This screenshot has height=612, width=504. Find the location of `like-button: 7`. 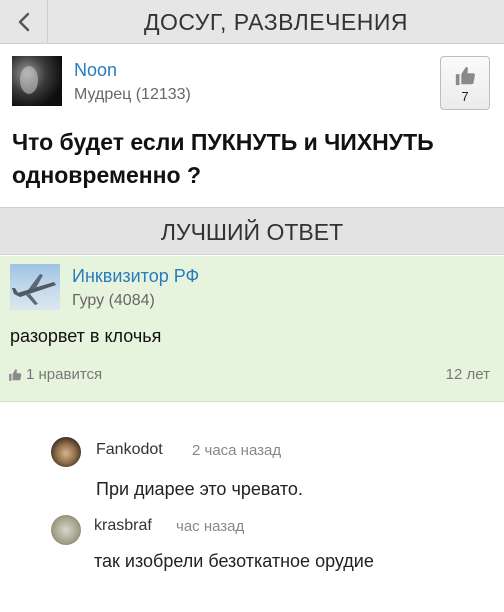

like-button: 7 is located at coordinates (465, 83).